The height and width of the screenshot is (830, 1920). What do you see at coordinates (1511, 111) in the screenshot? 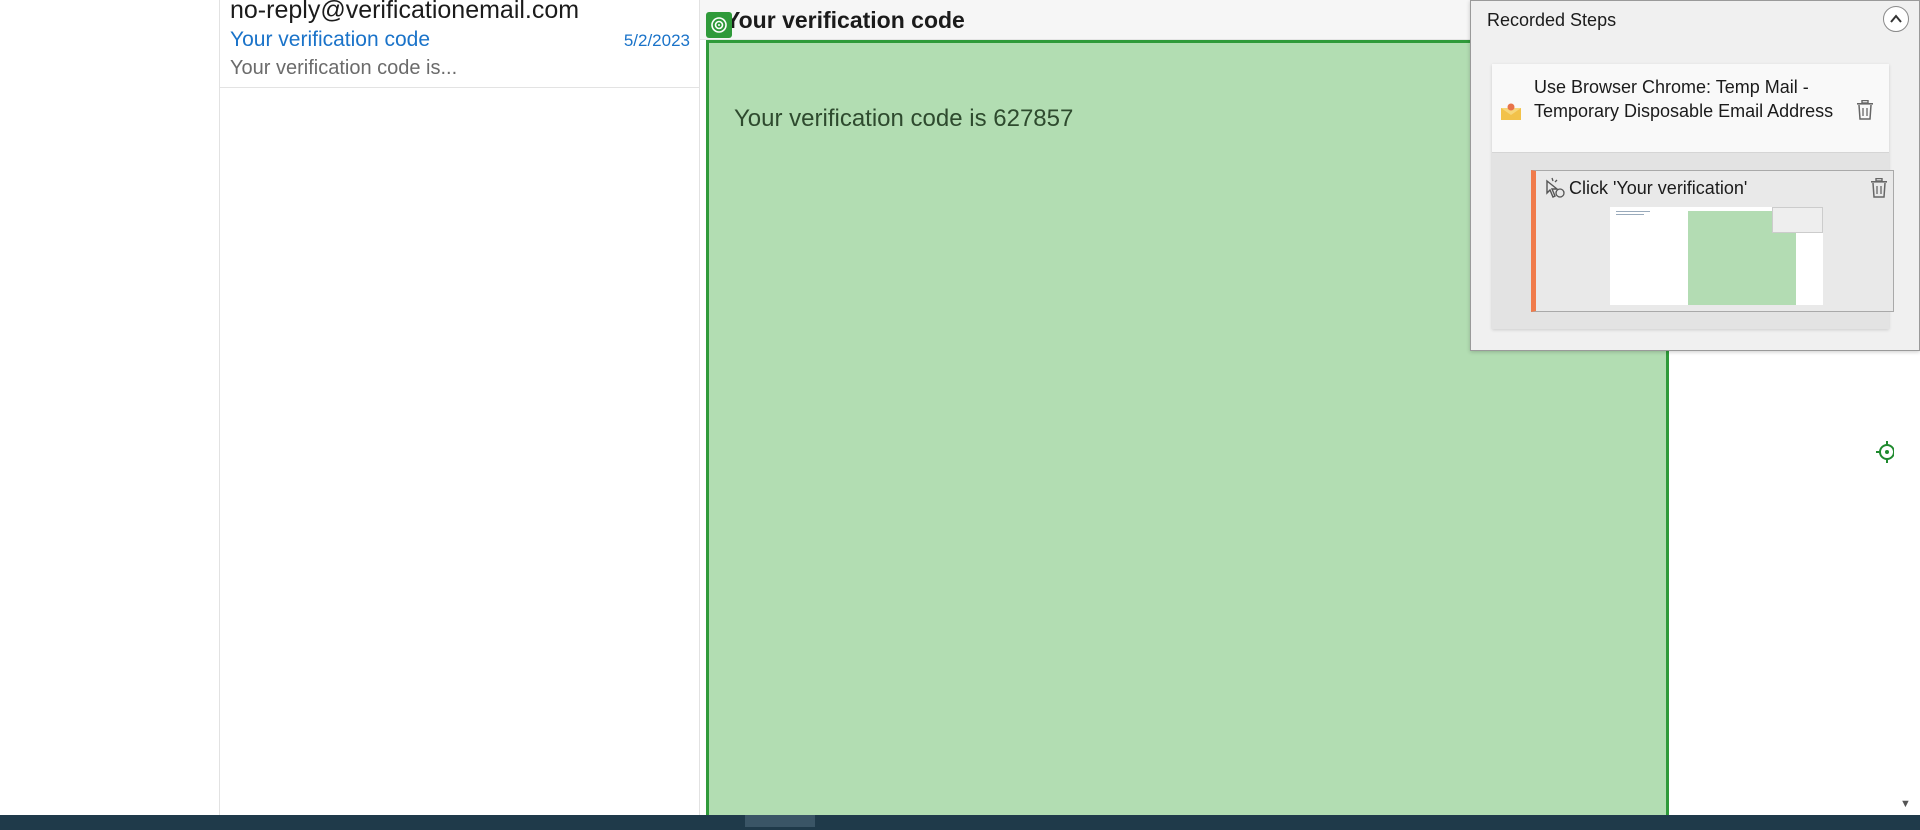
I see `mail-icon` at bounding box center [1511, 111].